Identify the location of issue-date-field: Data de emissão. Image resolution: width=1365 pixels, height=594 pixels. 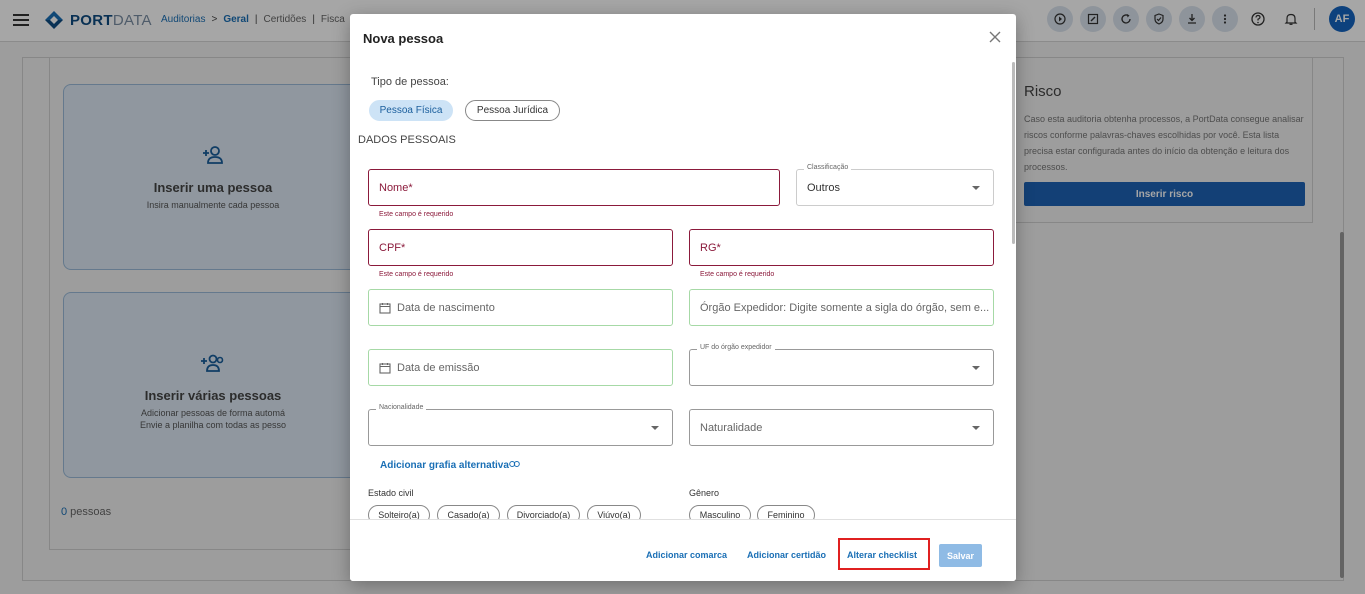
(520, 367).